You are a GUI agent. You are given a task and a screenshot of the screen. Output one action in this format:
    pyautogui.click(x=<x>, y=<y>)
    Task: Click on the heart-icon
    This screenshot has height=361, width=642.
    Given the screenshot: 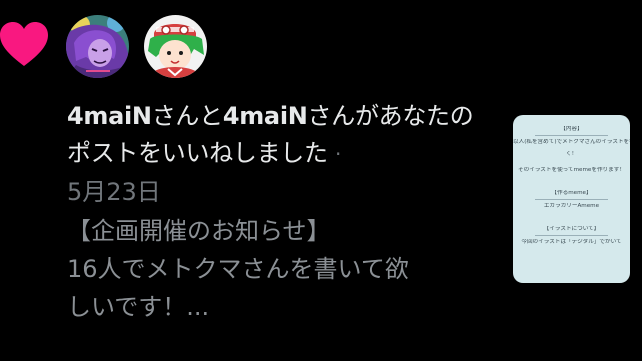 What is the action you would take?
    pyautogui.click(x=24, y=44)
    